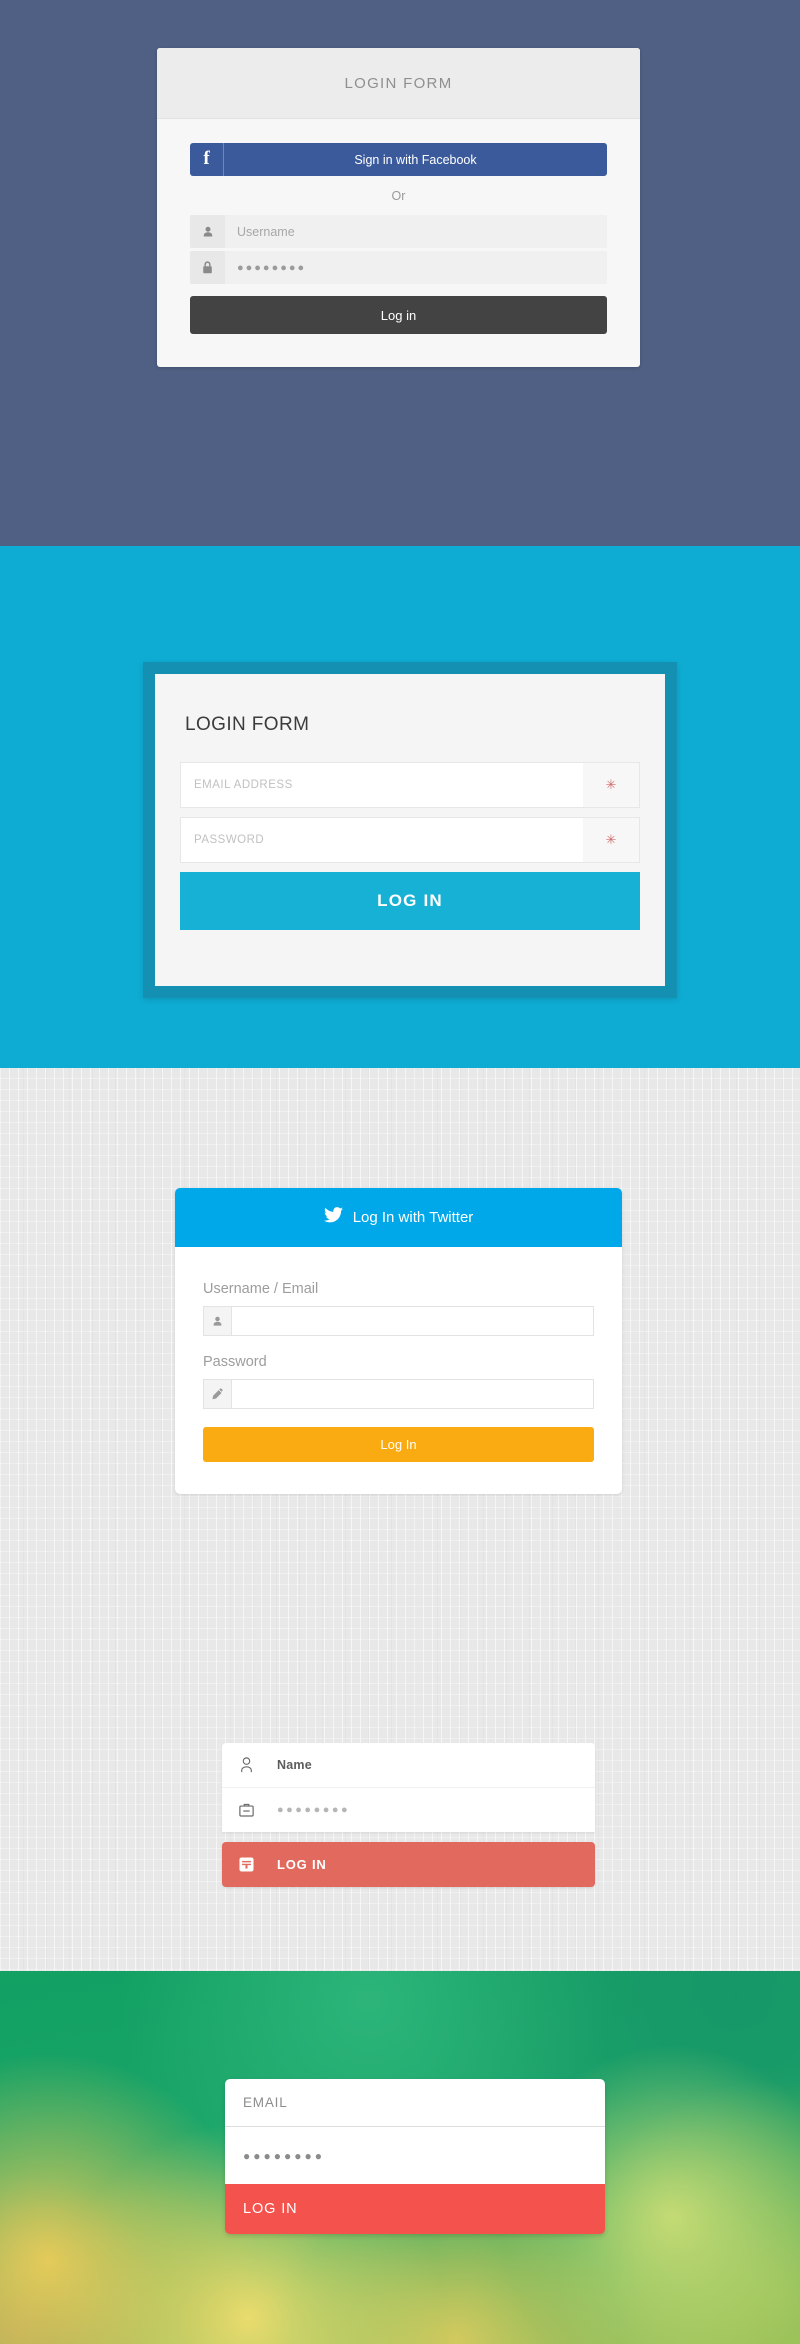 The image size is (800, 2344). I want to click on briefcase-icon, so click(258, 1810).